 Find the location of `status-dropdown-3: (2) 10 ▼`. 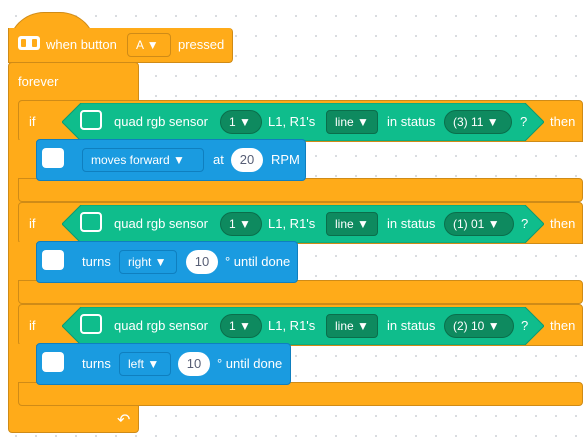

status-dropdown-3: (2) 10 ▼ is located at coordinates (479, 326).